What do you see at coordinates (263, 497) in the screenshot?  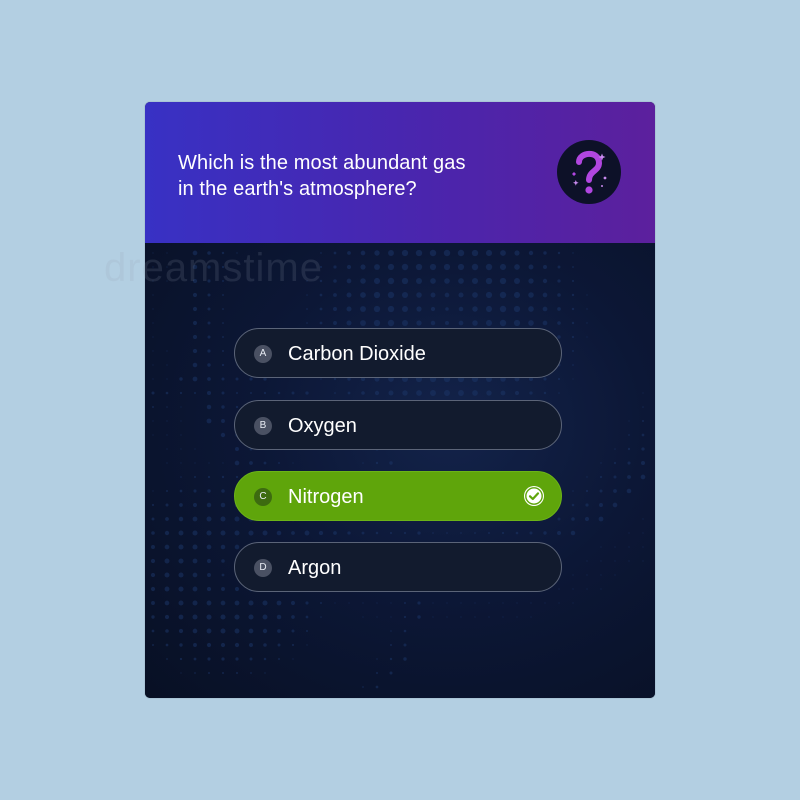 I see `option-letter: C` at bounding box center [263, 497].